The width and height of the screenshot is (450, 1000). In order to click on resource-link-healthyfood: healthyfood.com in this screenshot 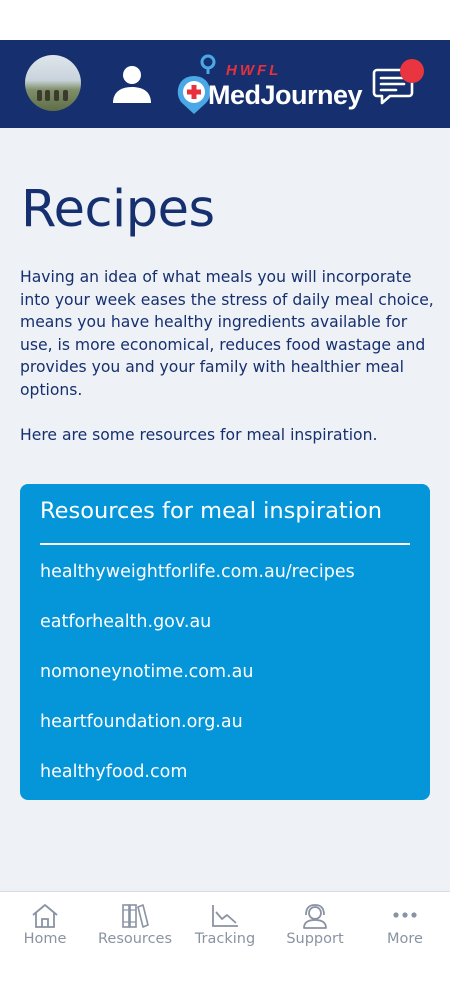, I will do `click(113, 772)`.